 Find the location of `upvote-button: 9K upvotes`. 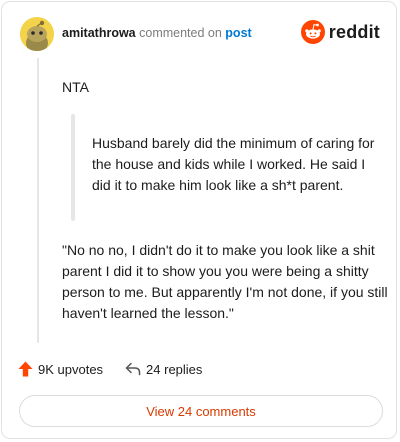

upvote-button: 9K upvotes is located at coordinates (60, 369).